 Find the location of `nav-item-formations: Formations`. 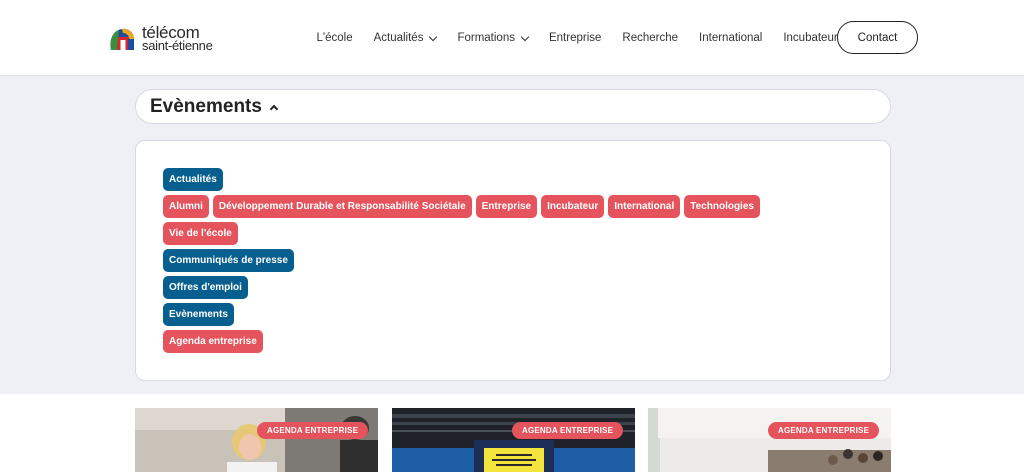

nav-item-formations: Formations is located at coordinates (493, 38).